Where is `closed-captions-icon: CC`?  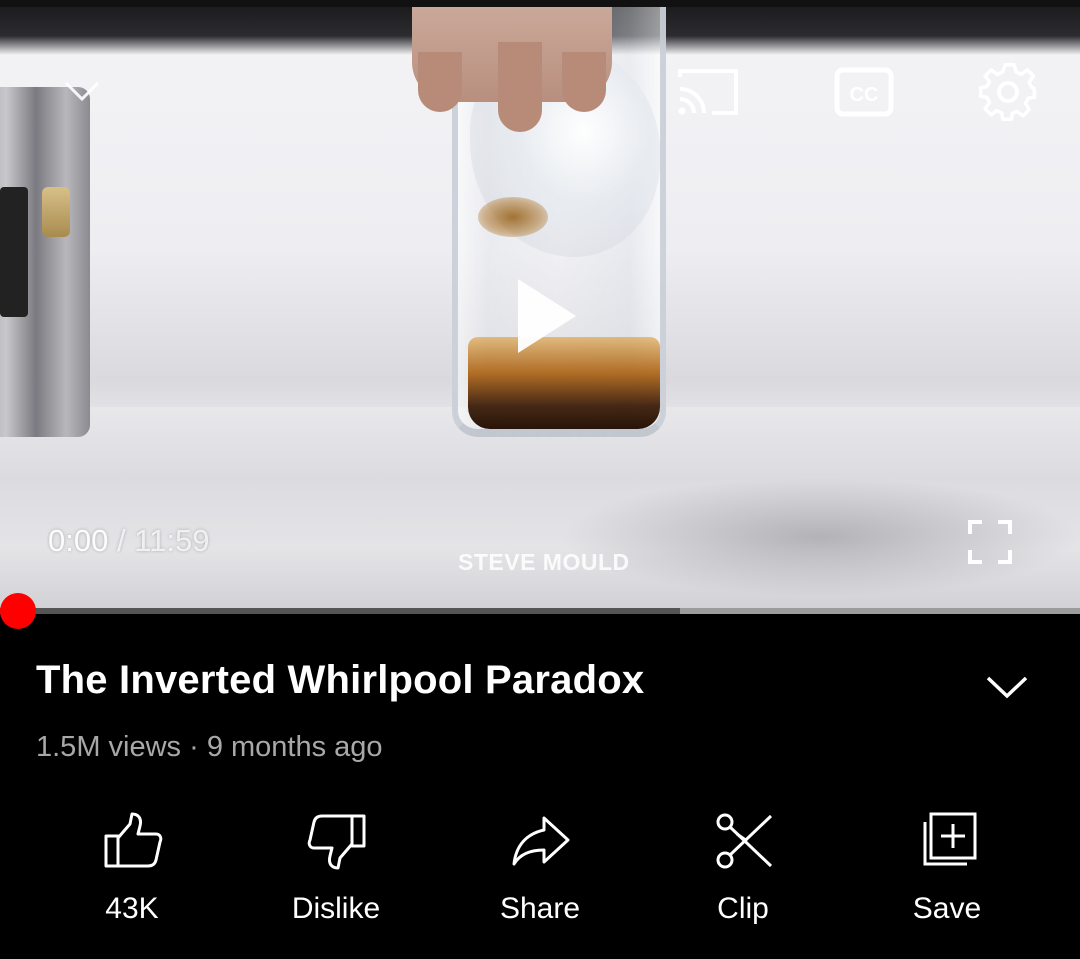 closed-captions-icon: CC is located at coordinates (864, 92).